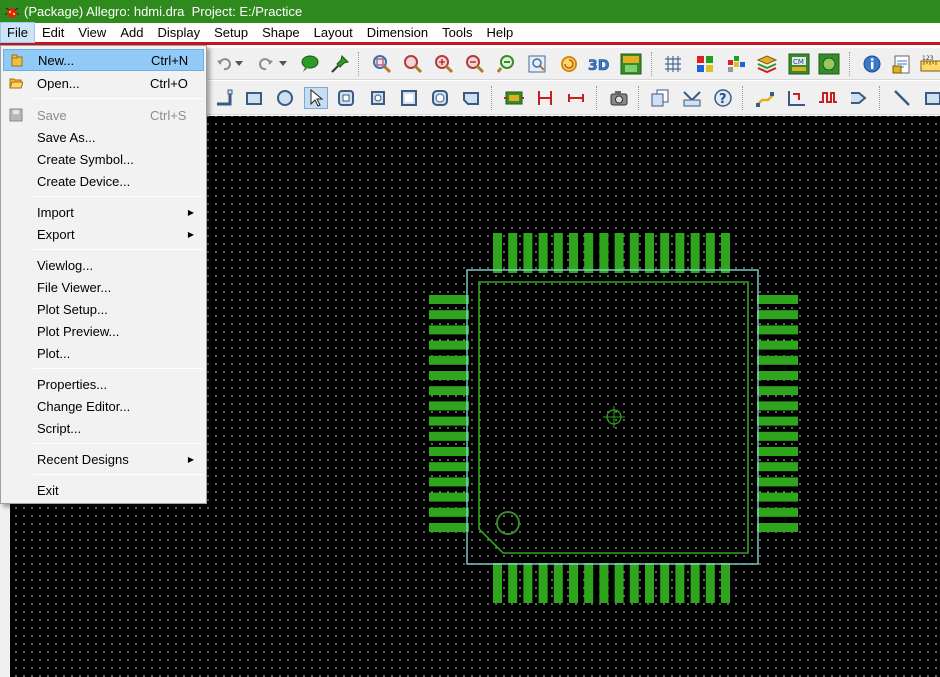  What do you see at coordinates (828, 98) in the screenshot?
I see `delay-tune-icon` at bounding box center [828, 98].